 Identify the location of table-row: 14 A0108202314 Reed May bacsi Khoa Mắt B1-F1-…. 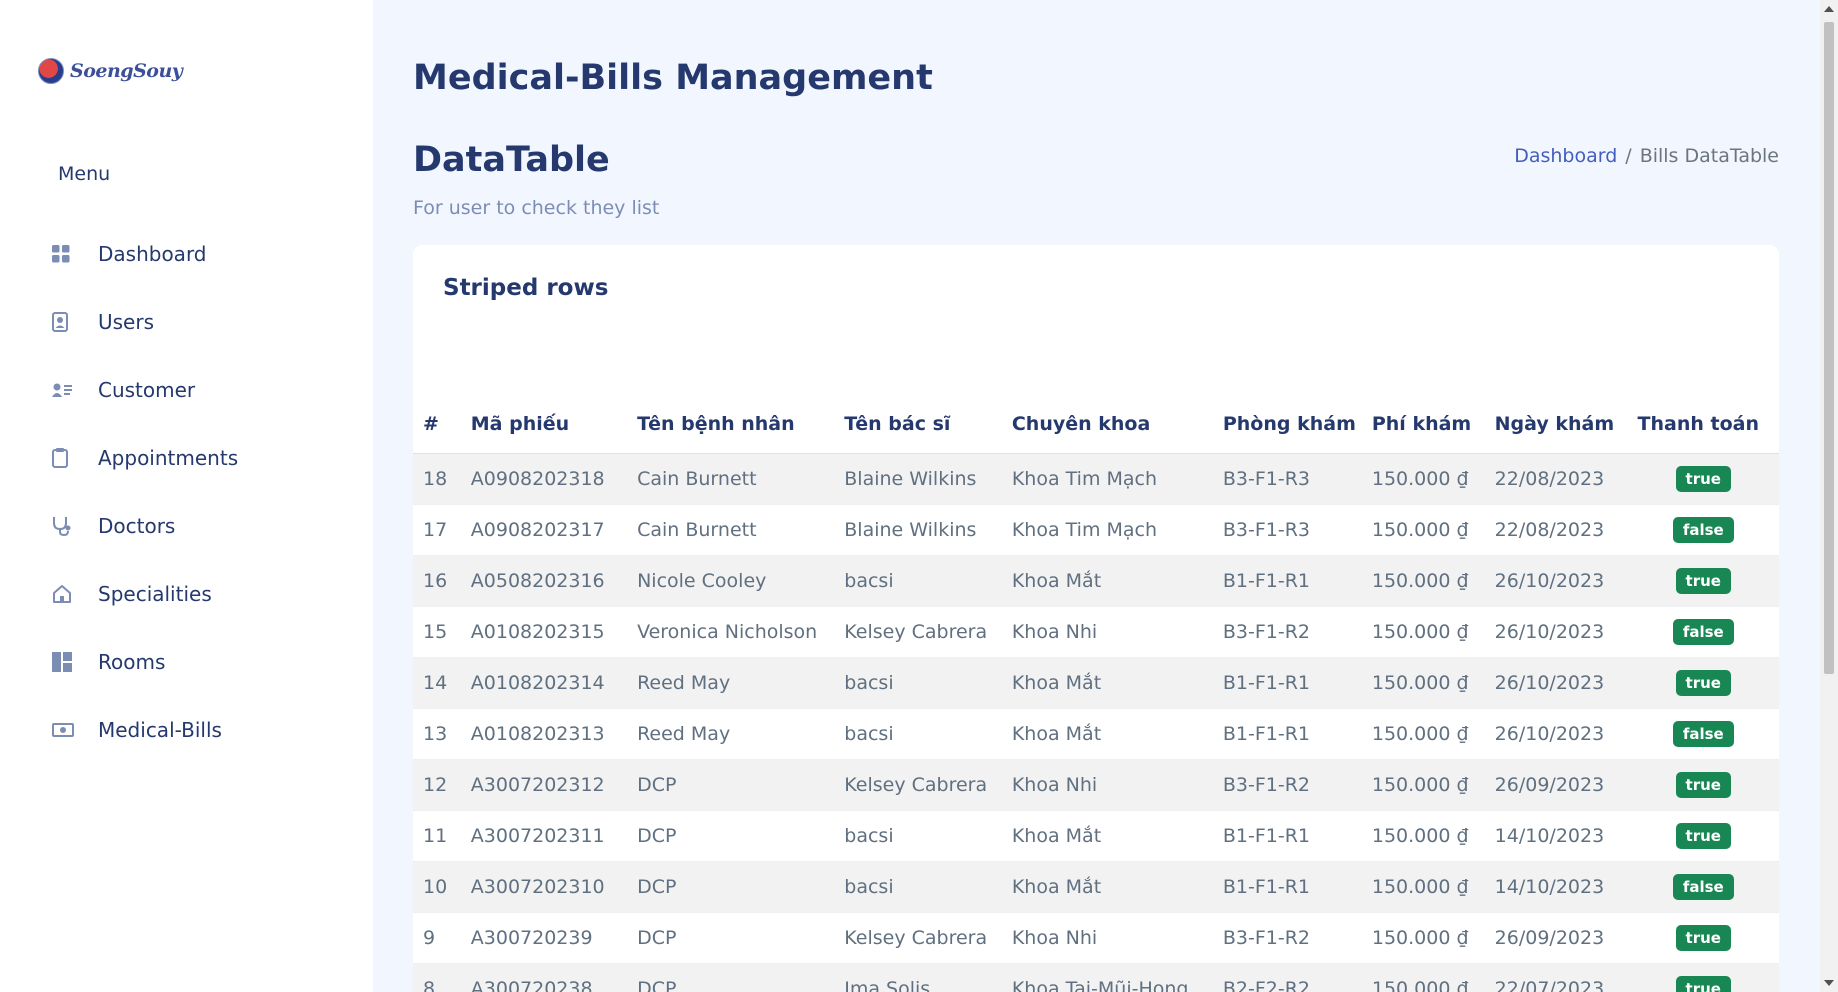
(1096, 683).